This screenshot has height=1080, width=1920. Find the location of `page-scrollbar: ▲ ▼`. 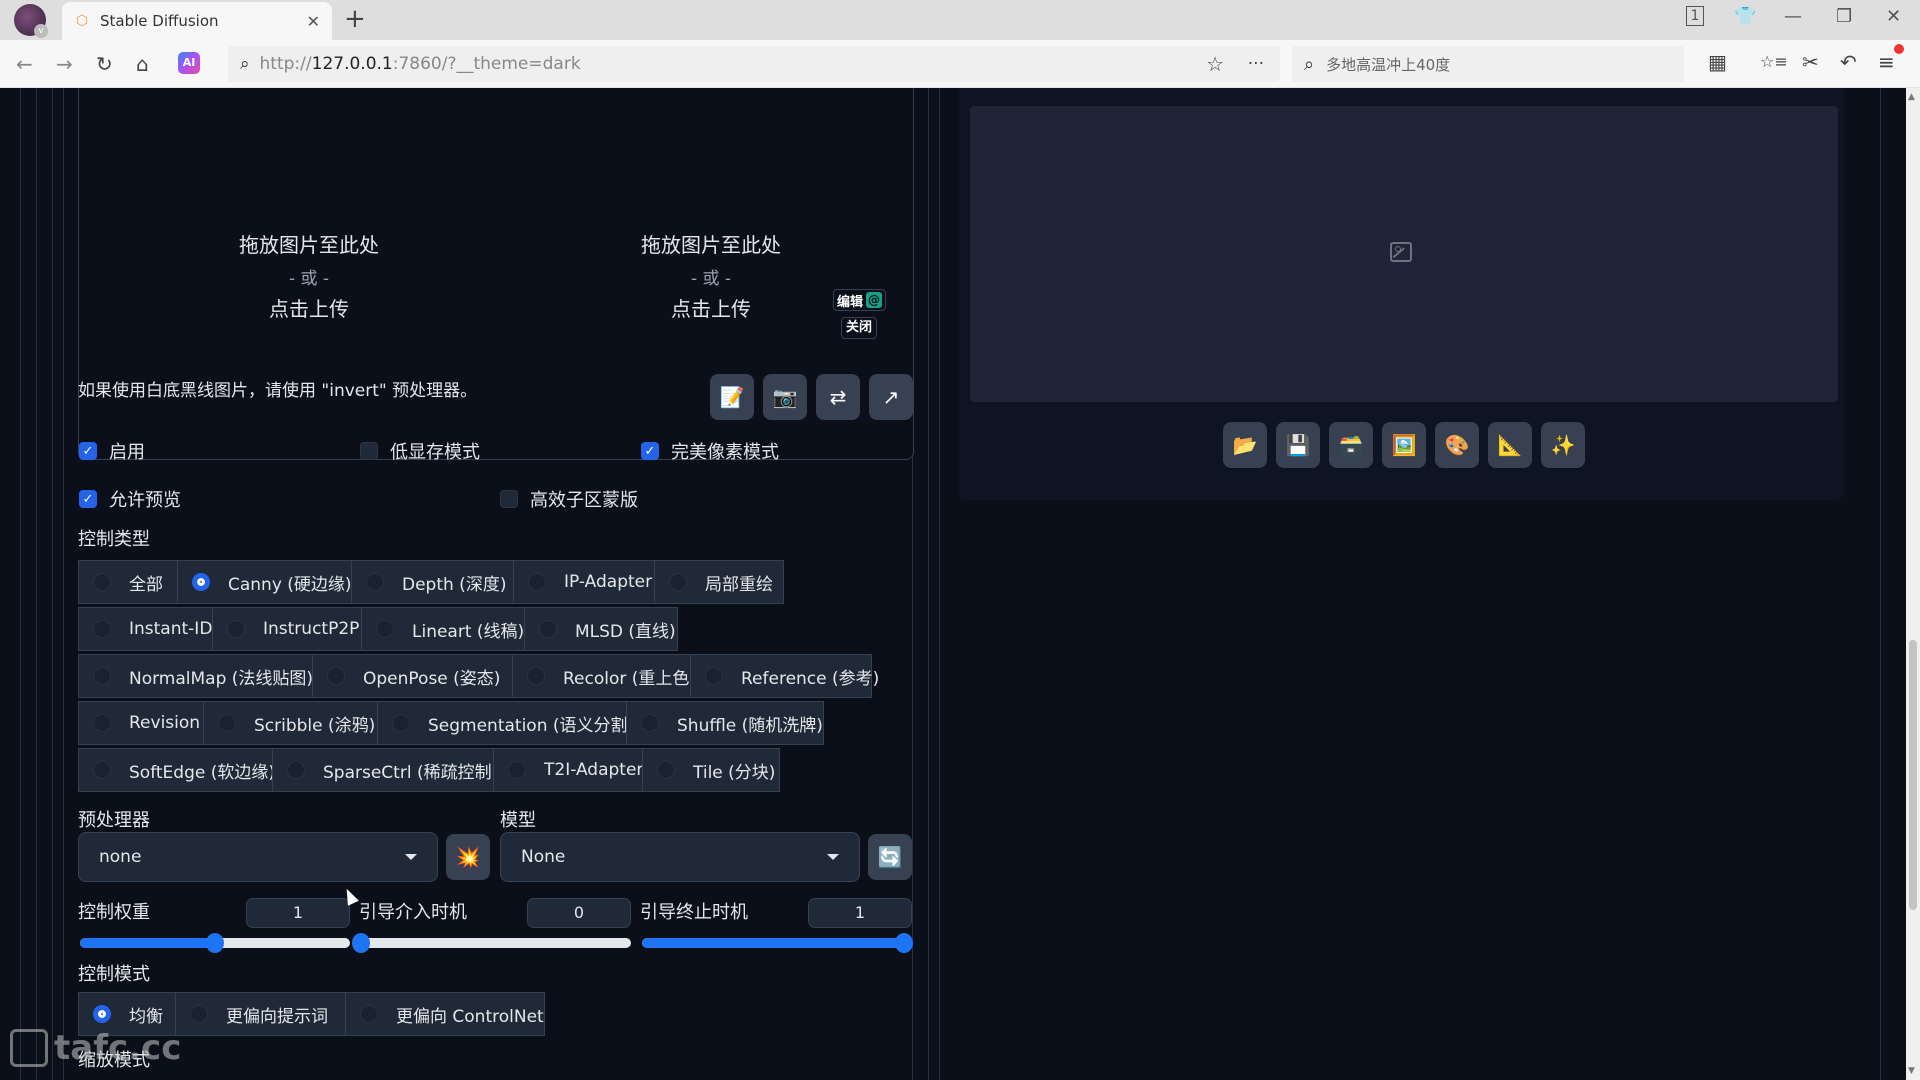

page-scrollbar: ▲ ▼ is located at coordinates (1913, 584).